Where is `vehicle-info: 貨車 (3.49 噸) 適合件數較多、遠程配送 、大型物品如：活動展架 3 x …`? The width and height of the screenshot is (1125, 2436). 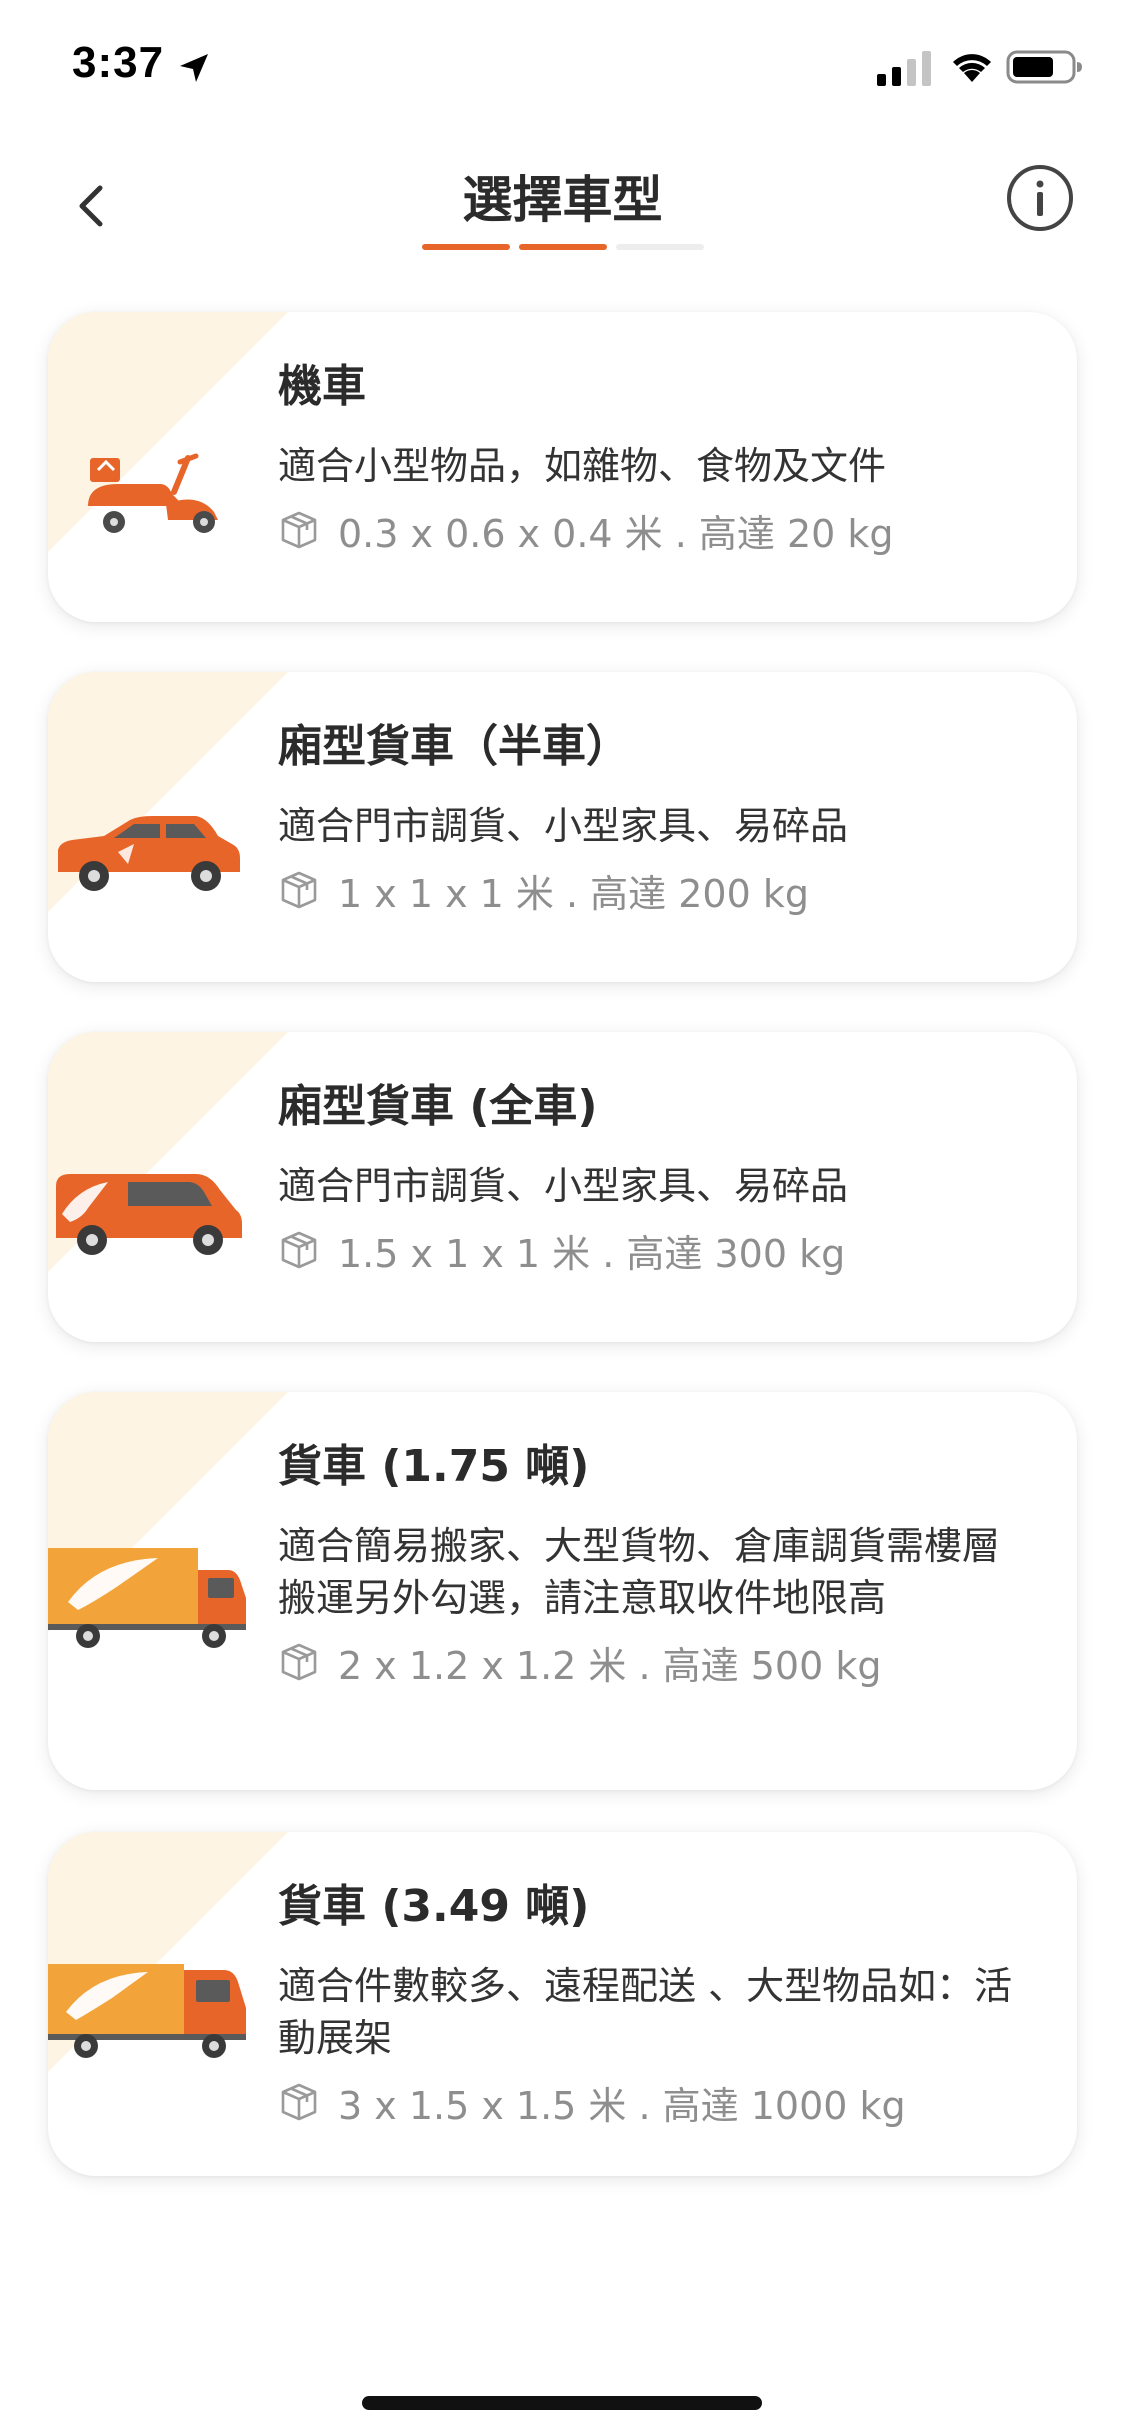
vehicle-info: 貨車 (3.49 噸) 適合件數較多、遠程配送 、大型物品如：活動展架 3 x … is located at coordinates (647, 2003).